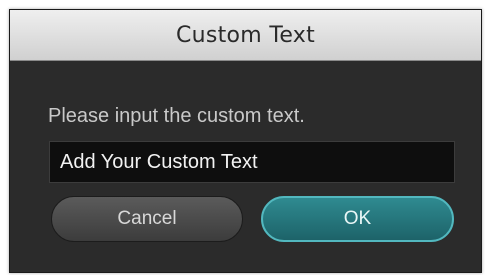  What do you see at coordinates (252, 162) in the screenshot?
I see `custom-text-input` at bounding box center [252, 162].